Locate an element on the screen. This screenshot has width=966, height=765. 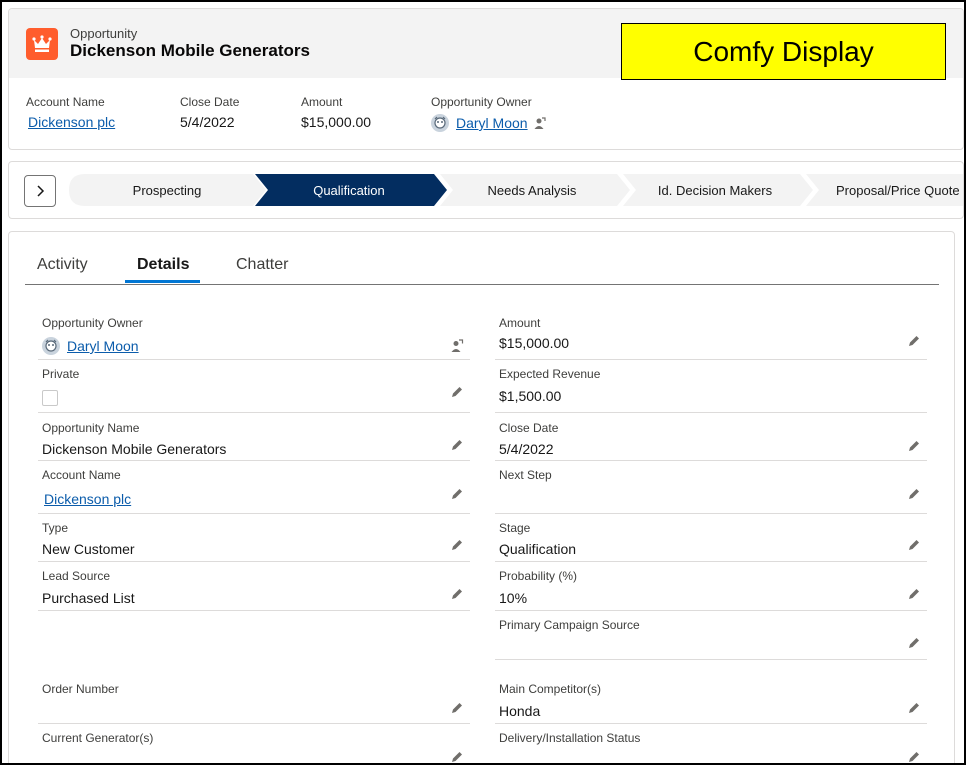
field-value: Purchased List is located at coordinates (88, 598).